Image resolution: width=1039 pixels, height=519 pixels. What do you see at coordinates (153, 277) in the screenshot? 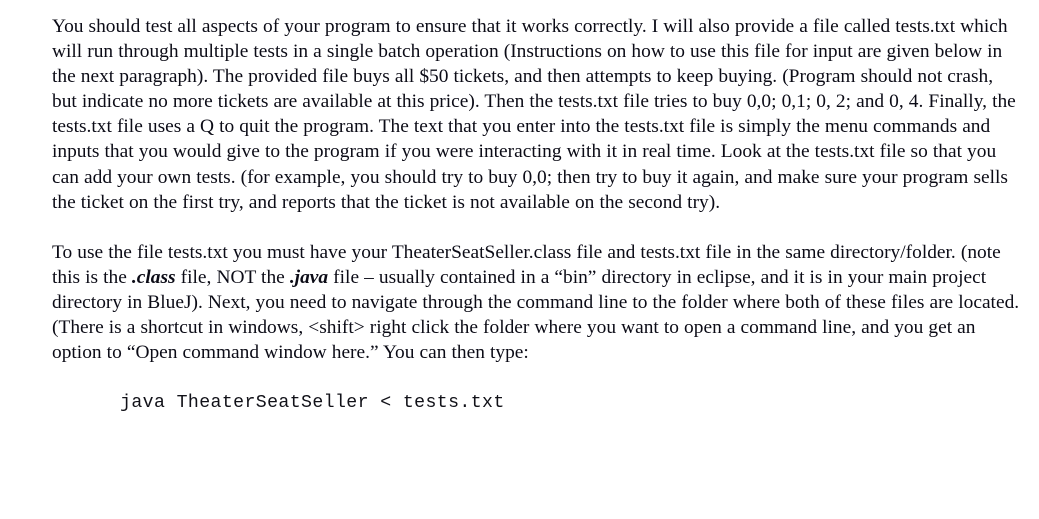
I see `emphasis-class-extension: .class` at bounding box center [153, 277].